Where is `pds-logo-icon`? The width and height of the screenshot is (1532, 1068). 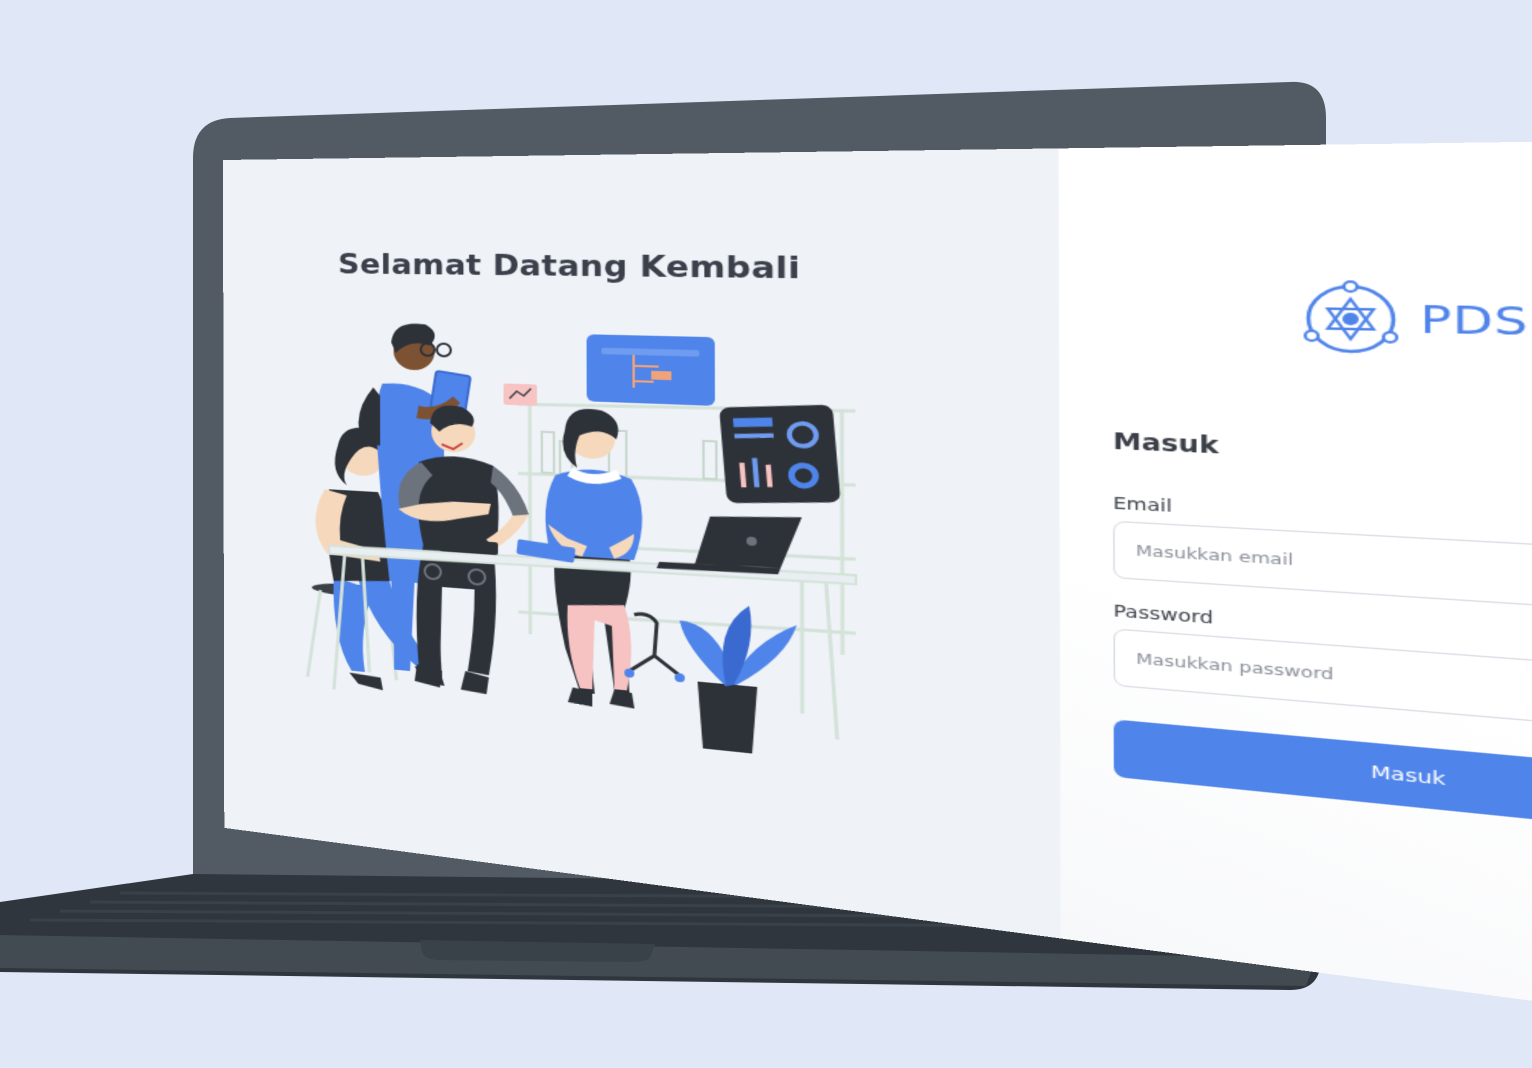 pds-logo-icon is located at coordinates (1351, 320).